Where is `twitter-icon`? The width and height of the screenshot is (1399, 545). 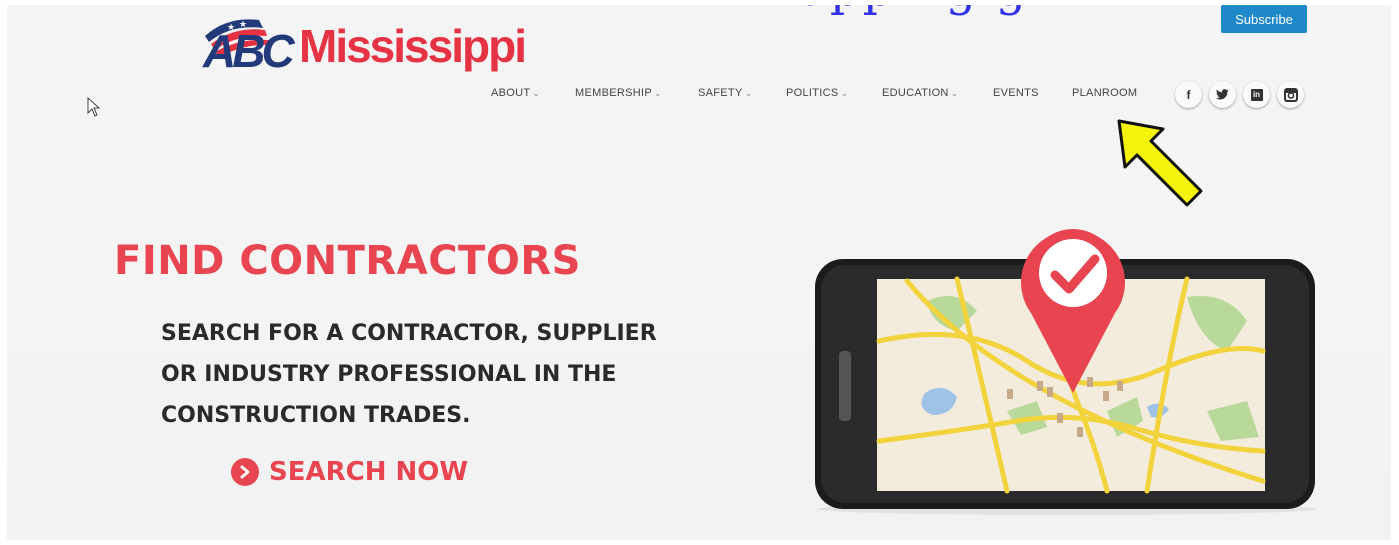 twitter-icon is located at coordinates (1222, 94).